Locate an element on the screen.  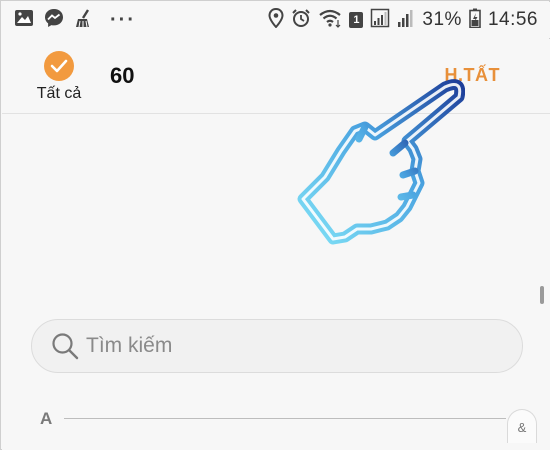
select-all-toggle: Tất cả is located at coordinates (59, 79).